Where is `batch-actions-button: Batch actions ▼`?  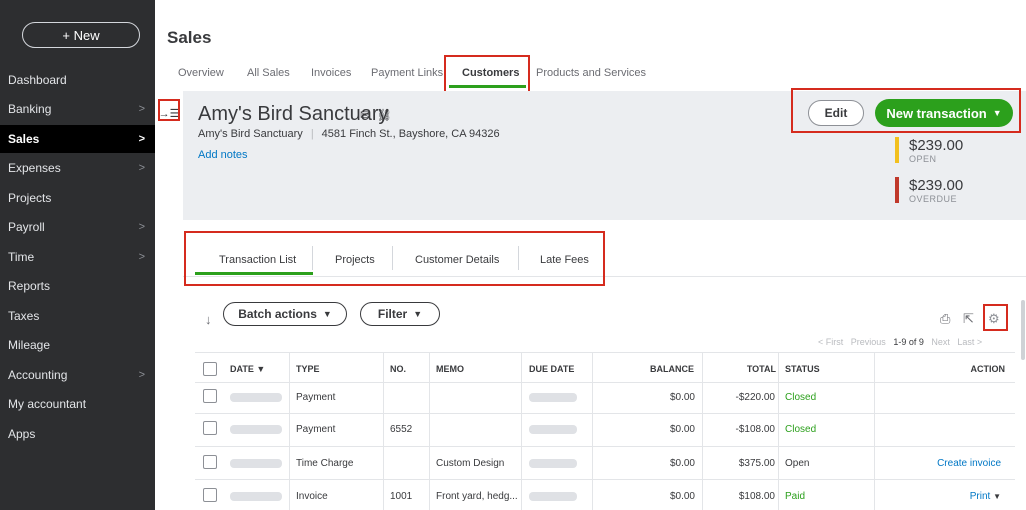
batch-actions-button: Batch actions ▼ is located at coordinates (285, 314).